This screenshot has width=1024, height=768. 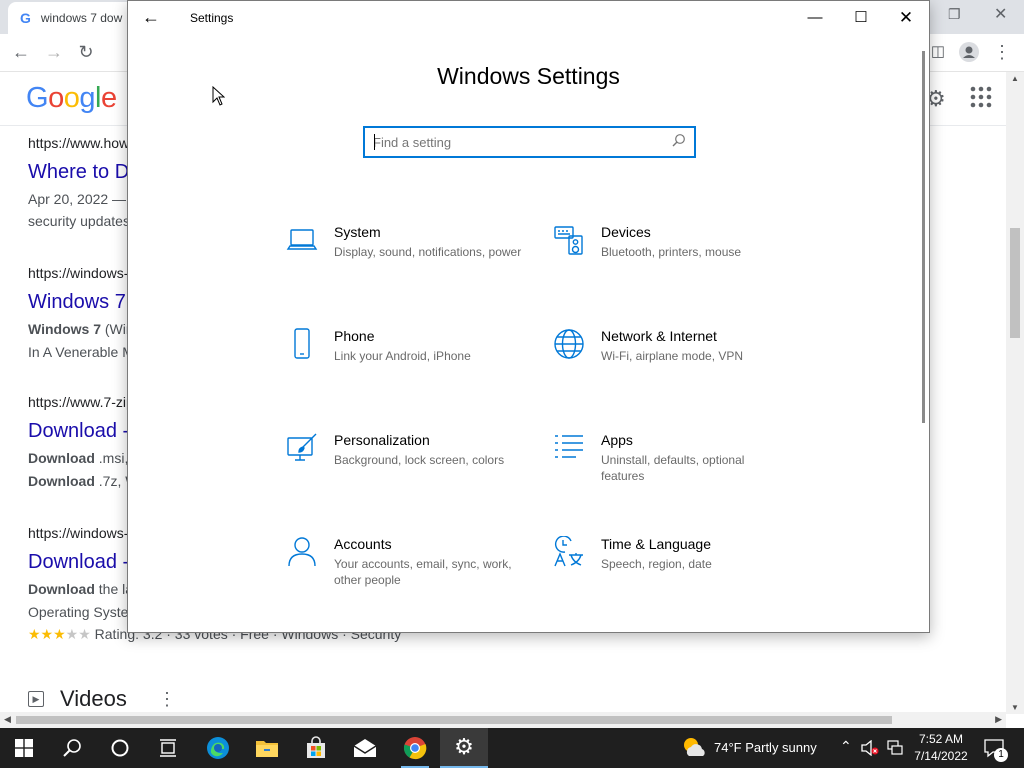 I want to click on taskbar-store, so click(x=316, y=748).